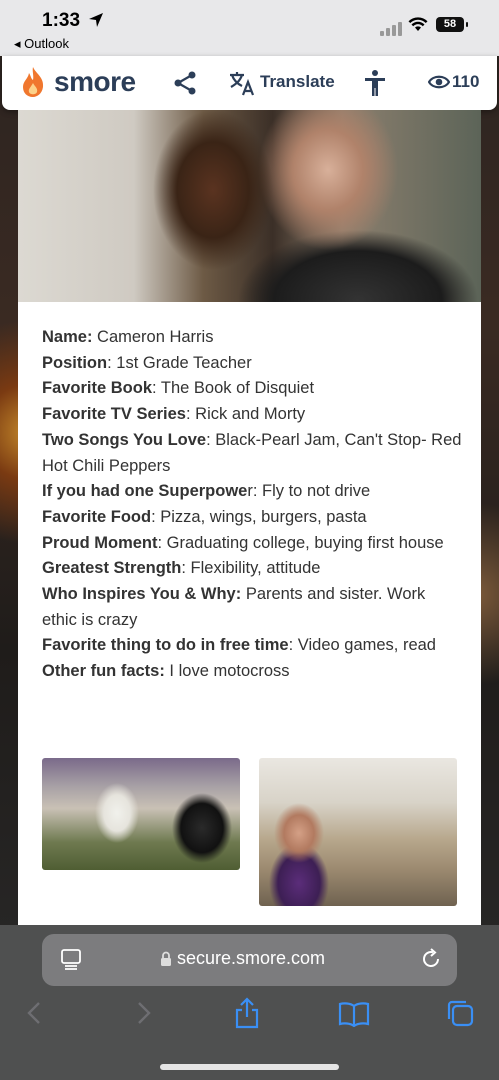  I want to click on smore-flame-icon, so click(33, 82).